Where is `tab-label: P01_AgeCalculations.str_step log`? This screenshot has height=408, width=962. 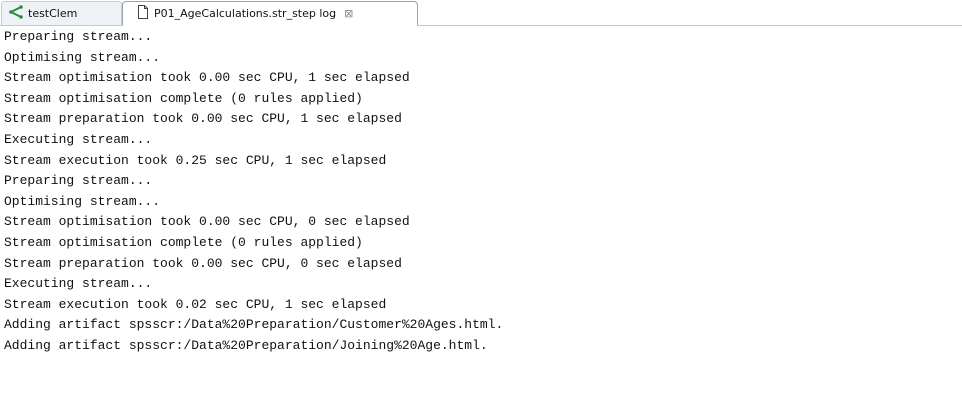
tab-label: P01_AgeCalculations.str_step log is located at coordinates (245, 13).